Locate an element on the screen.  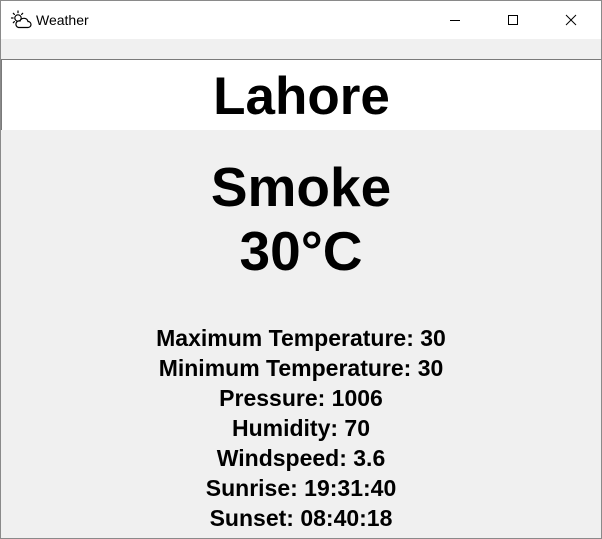
city-search-input is located at coordinates (301, 95).